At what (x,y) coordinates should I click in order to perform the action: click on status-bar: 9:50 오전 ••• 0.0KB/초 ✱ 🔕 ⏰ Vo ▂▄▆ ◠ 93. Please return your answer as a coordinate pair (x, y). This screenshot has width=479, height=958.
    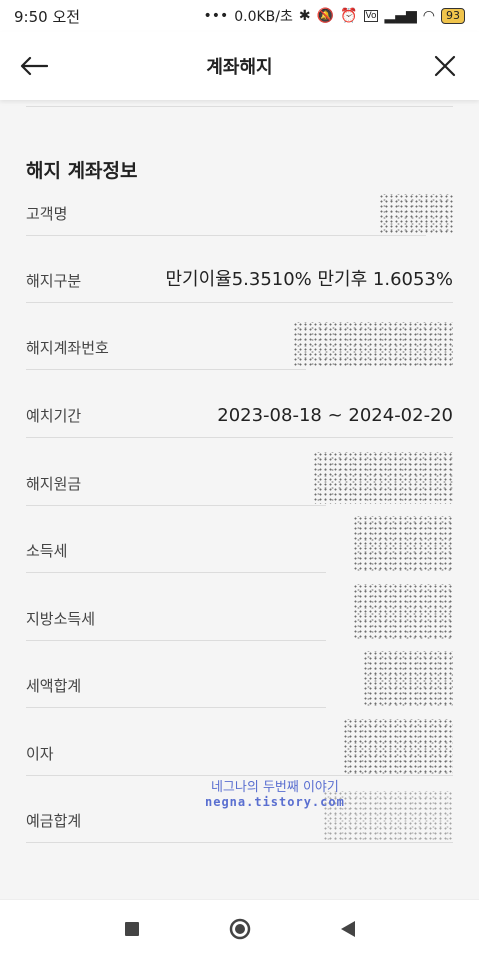
    Looking at the image, I should click on (239, 16).